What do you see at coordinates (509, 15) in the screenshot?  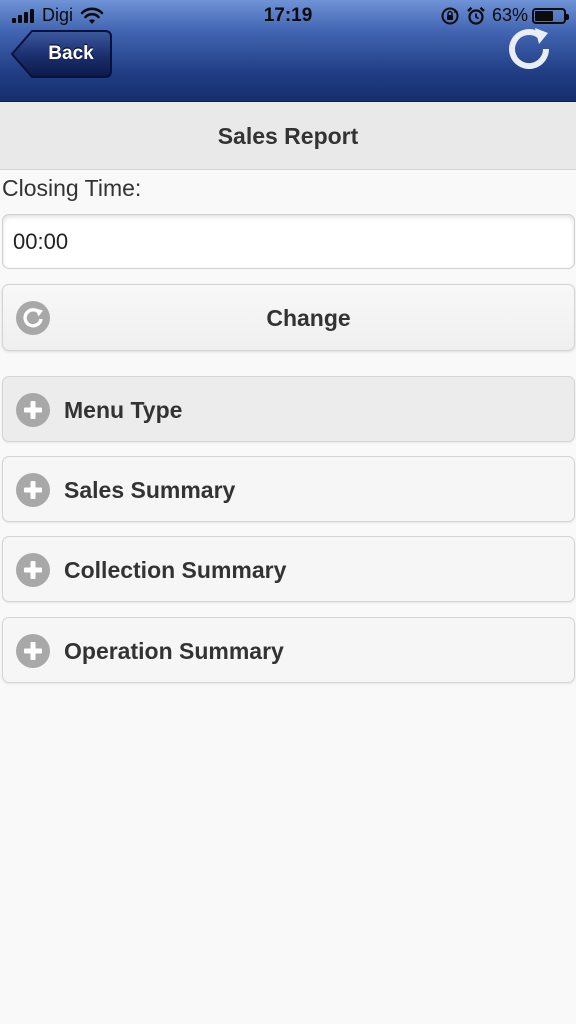 I see `battery-percent: 63%` at bounding box center [509, 15].